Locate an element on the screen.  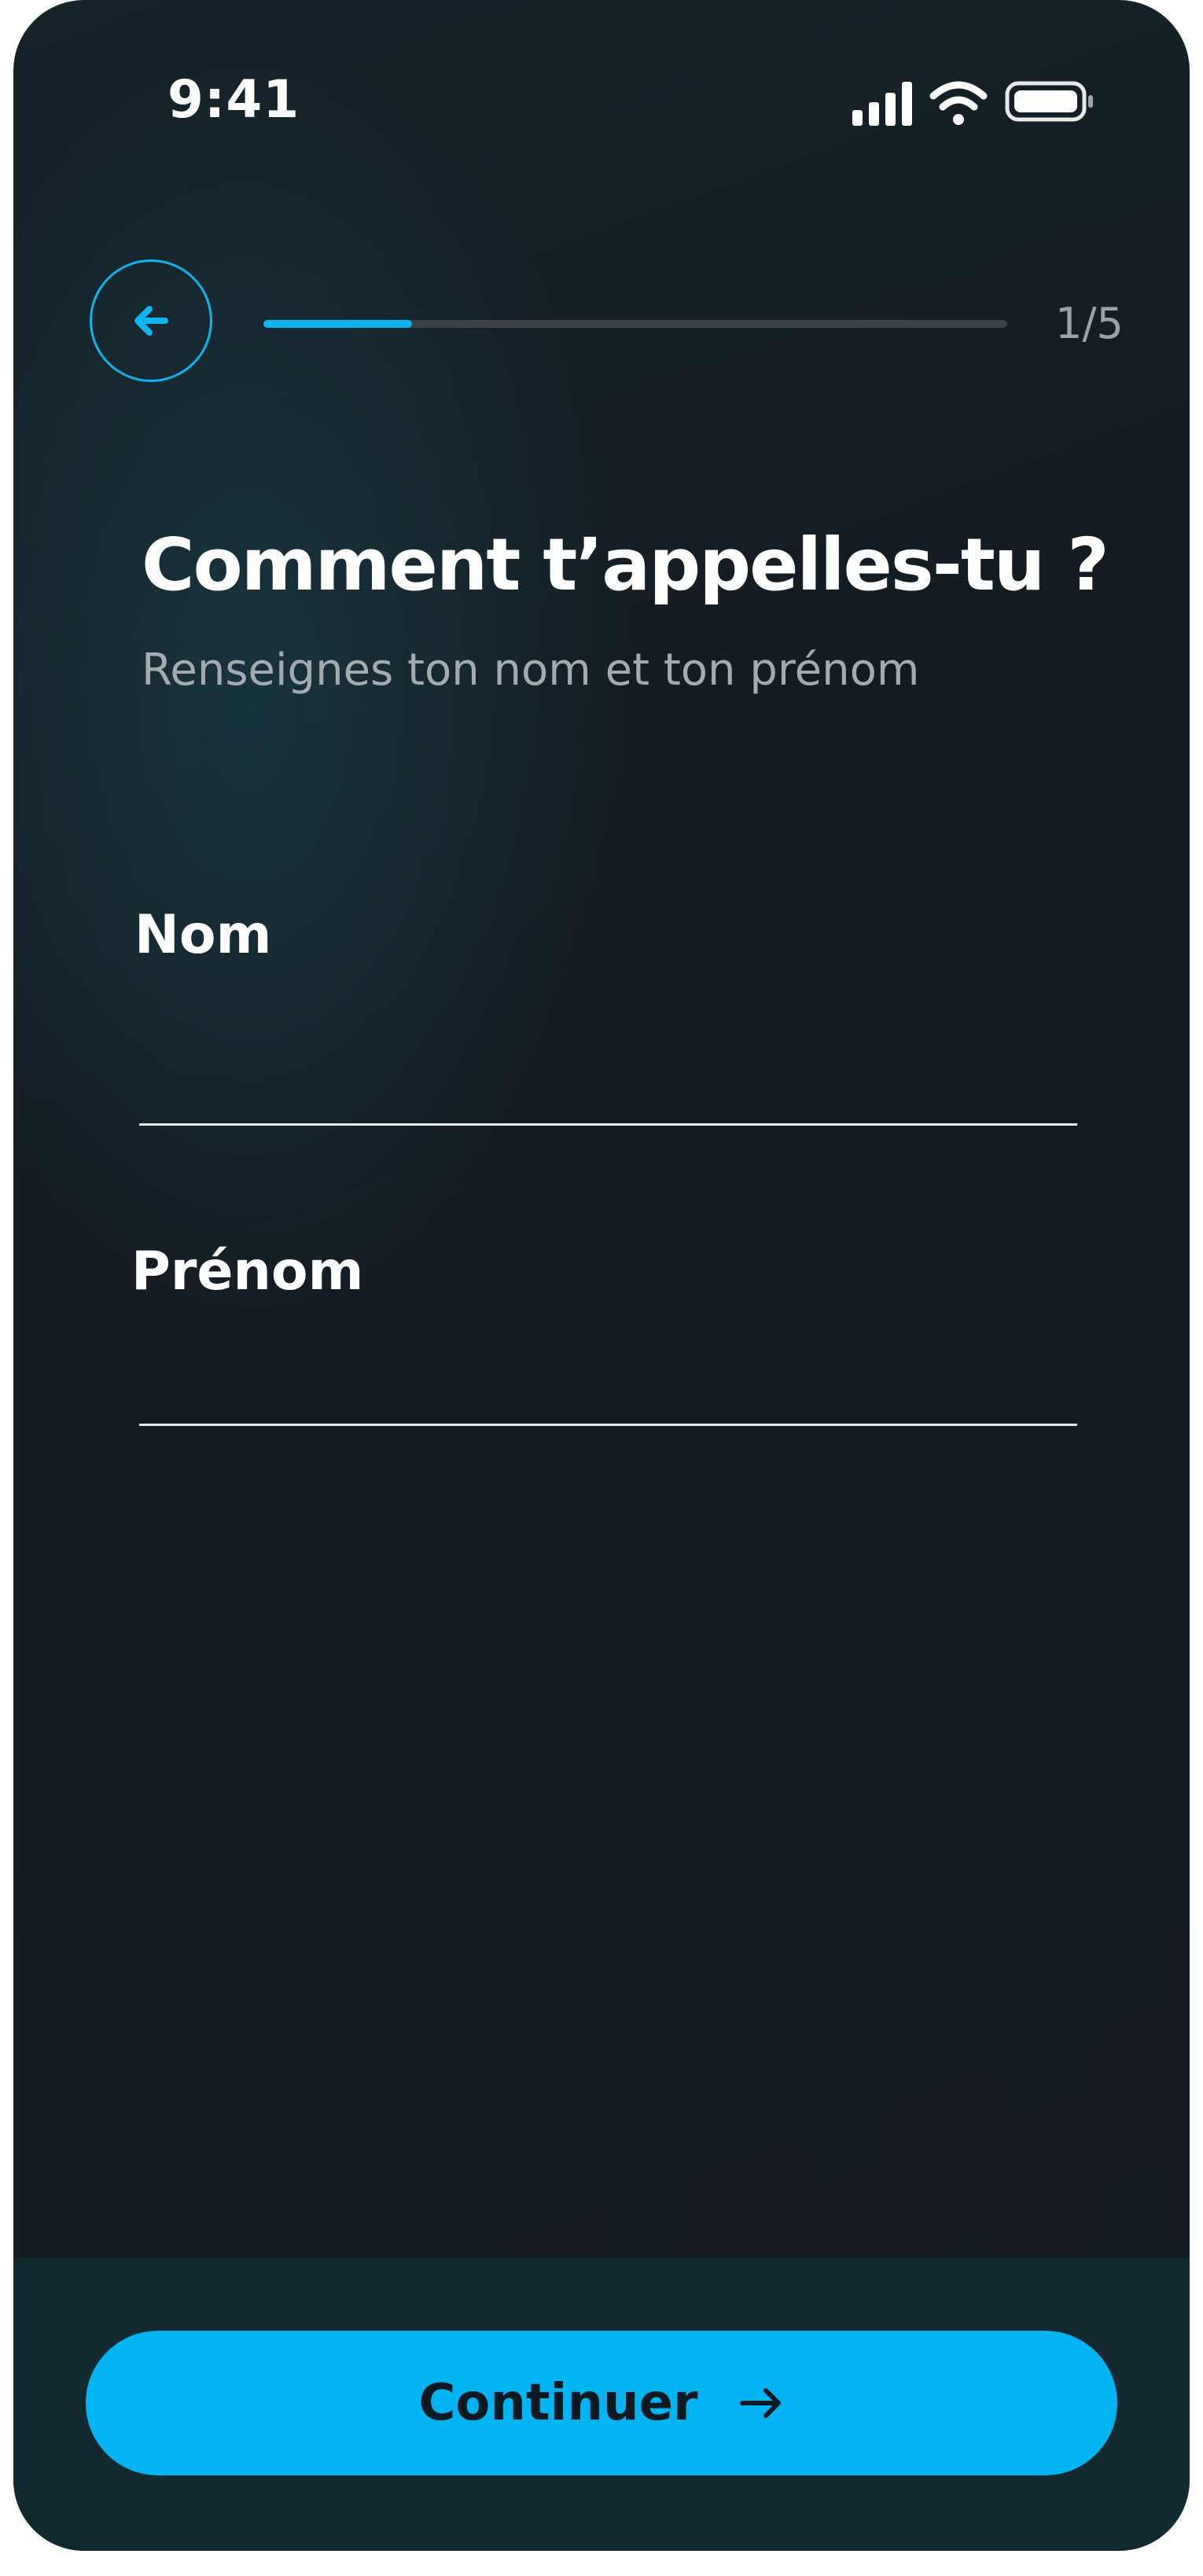
cellular-signal-icon is located at coordinates (882, 104).